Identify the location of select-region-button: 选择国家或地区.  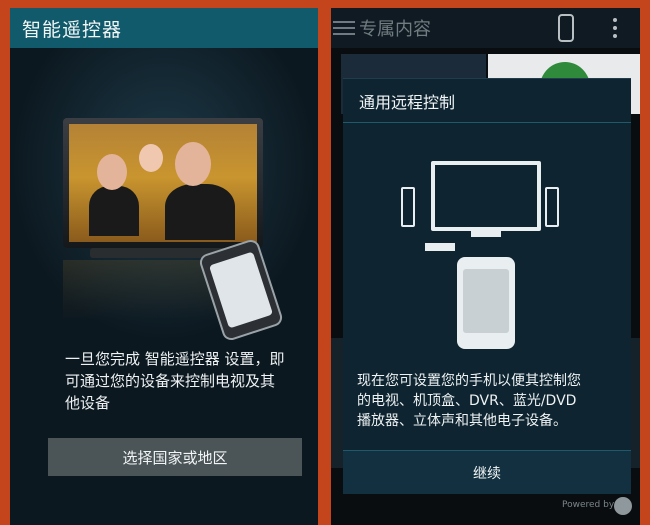
(175, 457).